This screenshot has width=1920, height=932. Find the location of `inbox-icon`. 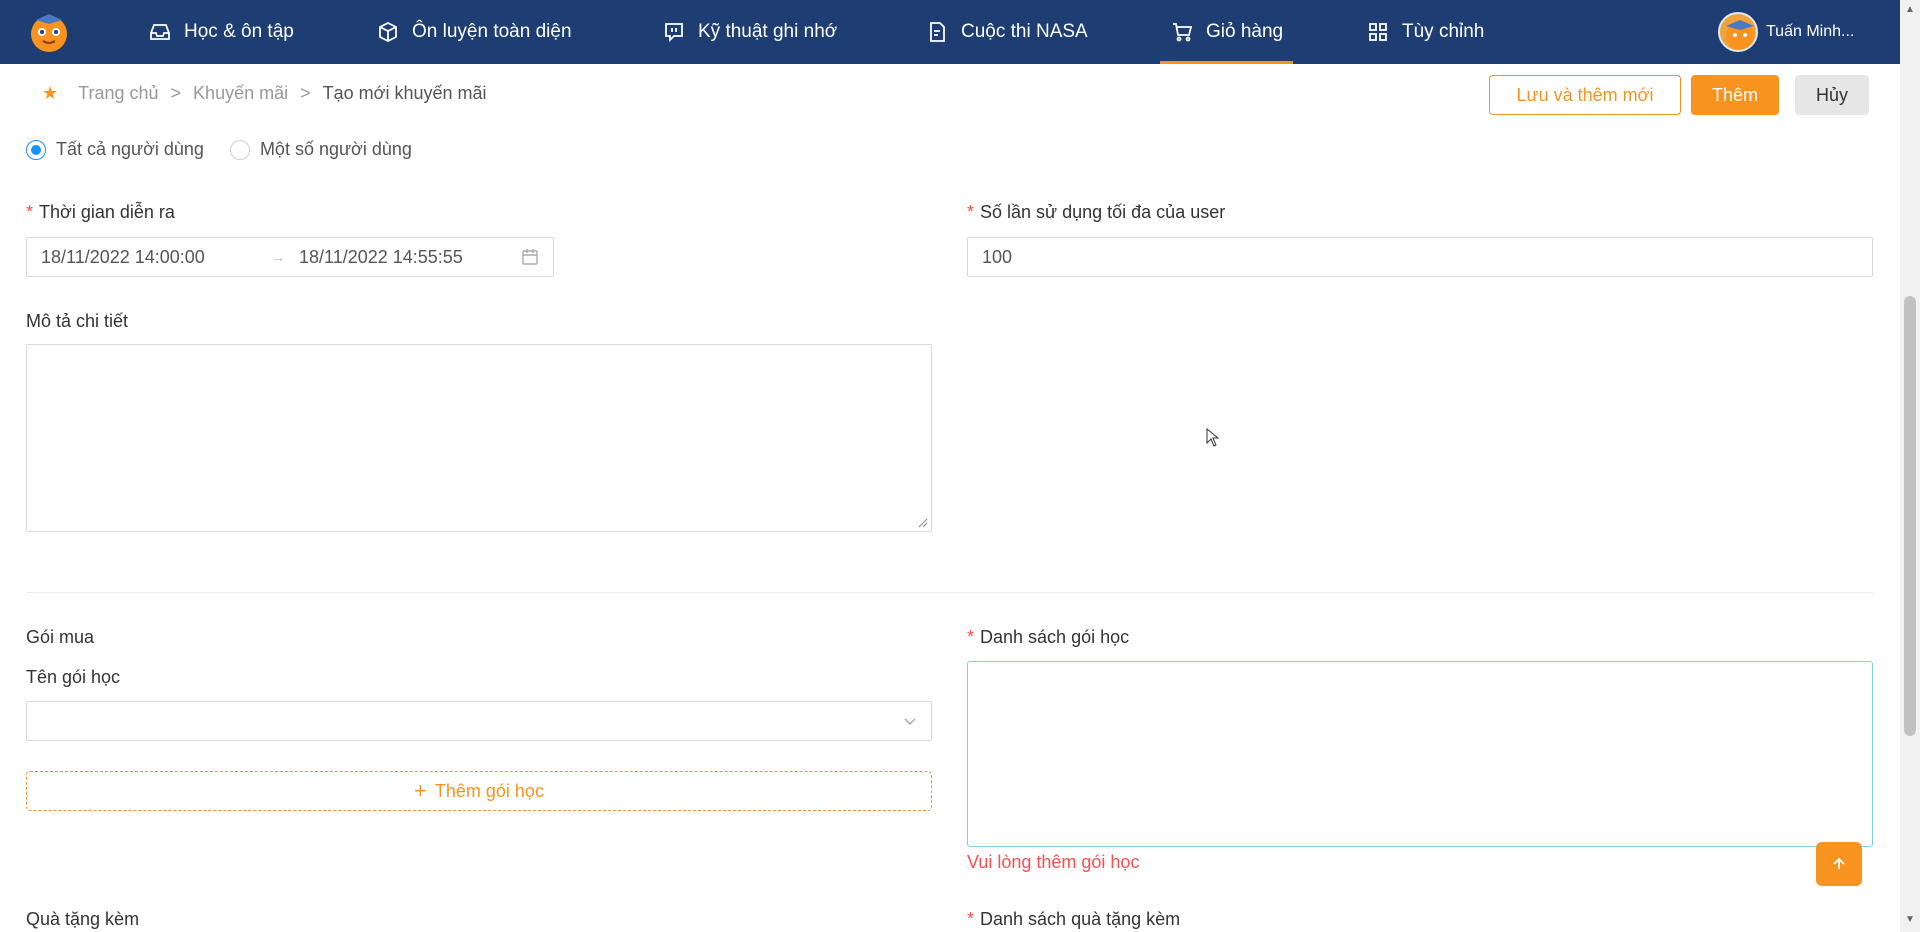

inbox-icon is located at coordinates (160, 32).